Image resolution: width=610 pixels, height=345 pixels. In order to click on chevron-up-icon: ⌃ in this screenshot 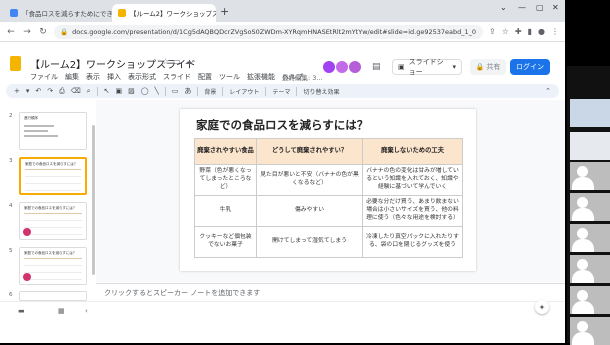, I will do `click(548, 91)`.